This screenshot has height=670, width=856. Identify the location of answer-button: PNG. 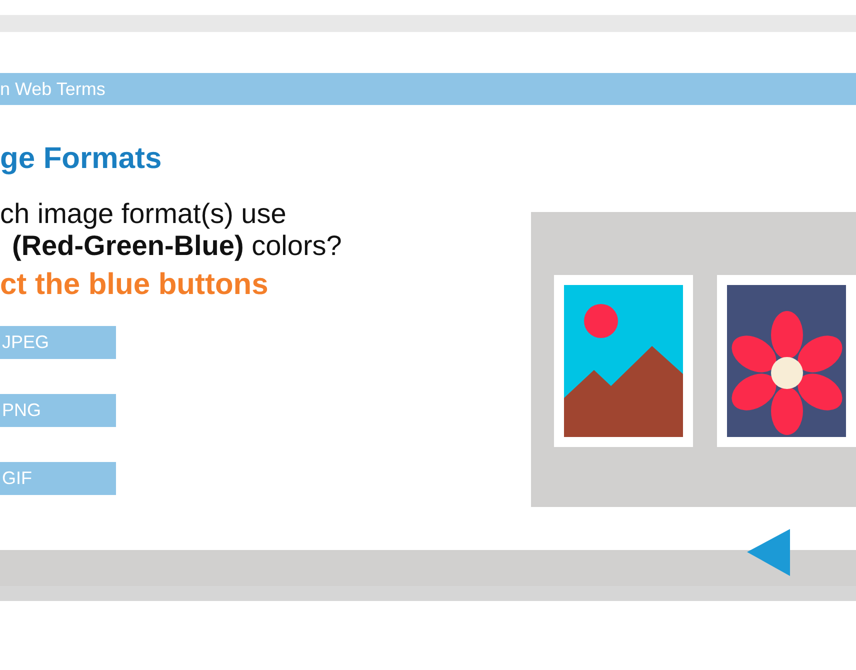
(58, 411).